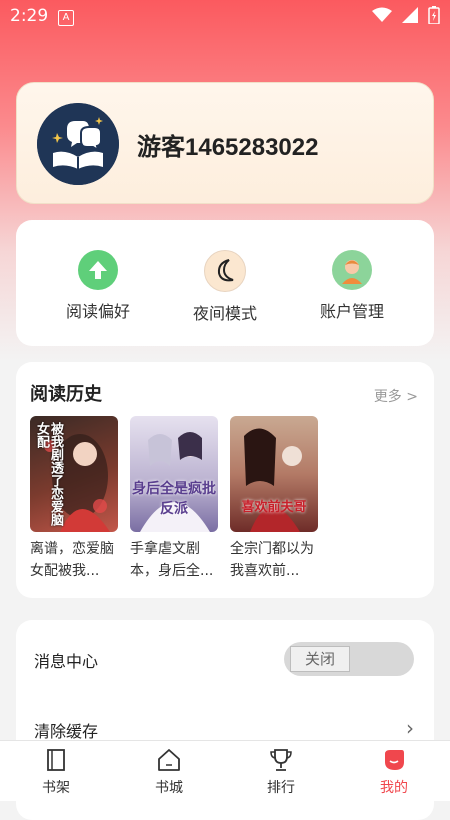  What do you see at coordinates (56, 760) in the screenshot?
I see `bookshelf-icon` at bounding box center [56, 760].